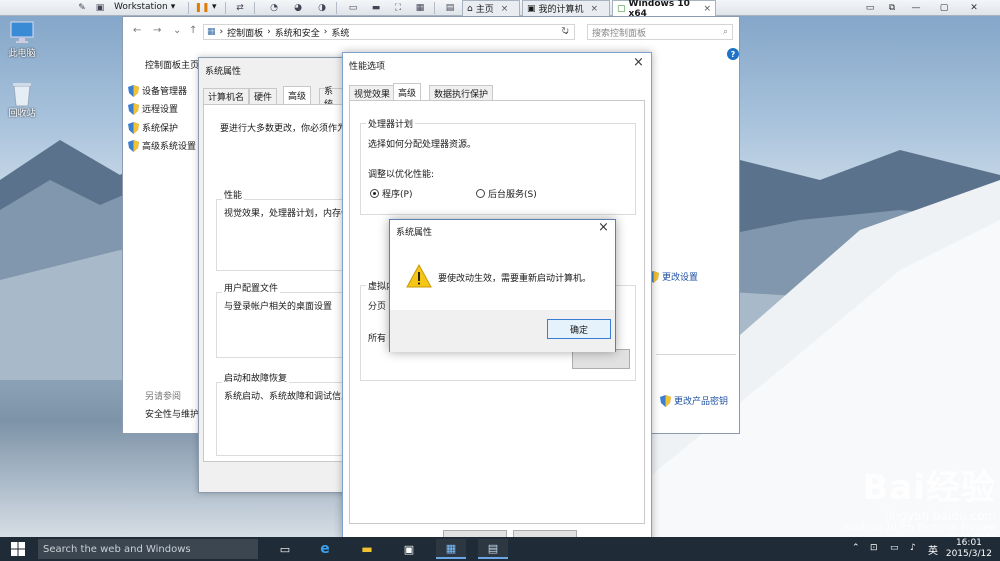 The width and height of the screenshot is (1000, 561). What do you see at coordinates (391, 193) in the screenshot?
I see `radio-programs: 程序(P)` at bounding box center [391, 193].